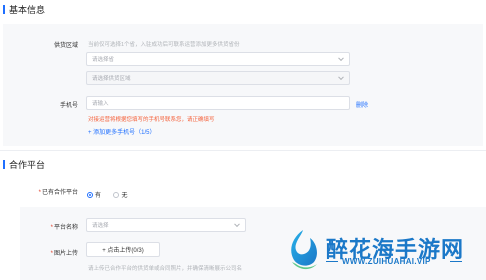 Image resolution: width=486 pixels, height=280 pixels. Describe the element at coordinates (218, 103) in the screenshot. I see `phone-input: 请输入` at that location.